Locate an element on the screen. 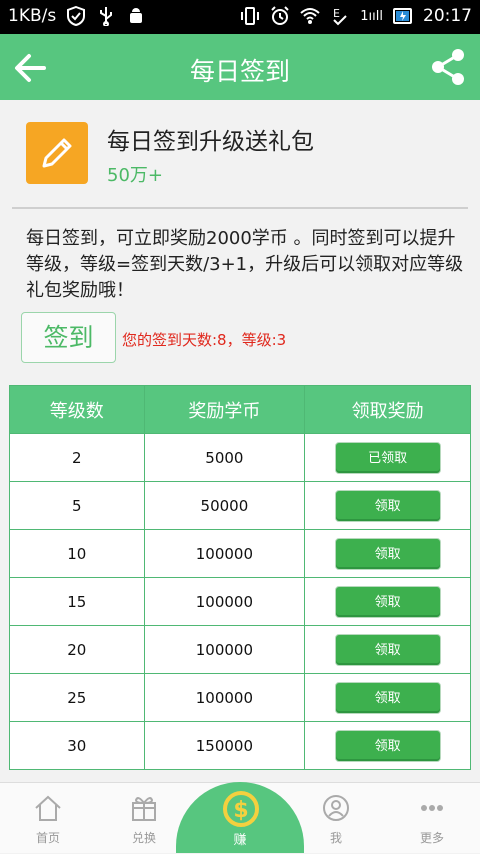 The height and width of the screenshot is (854, 480). pencil-icon is located at coordinates (57, 153).